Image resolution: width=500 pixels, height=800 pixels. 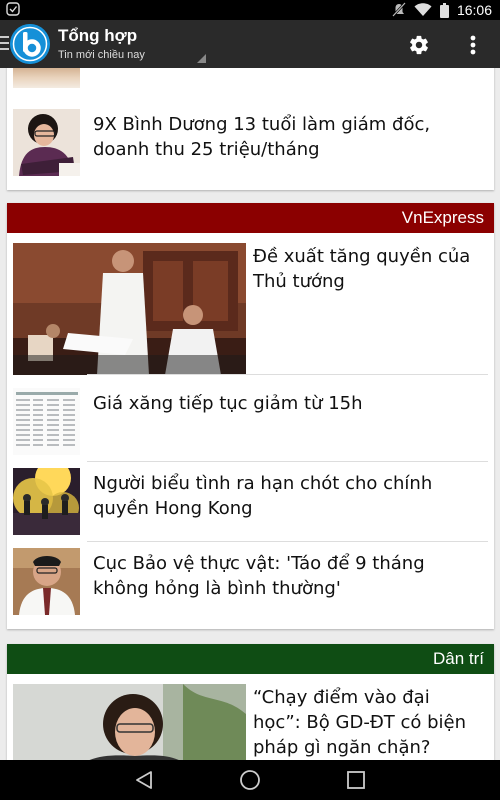 I want to click on list-item, so click(x=250, y=78).